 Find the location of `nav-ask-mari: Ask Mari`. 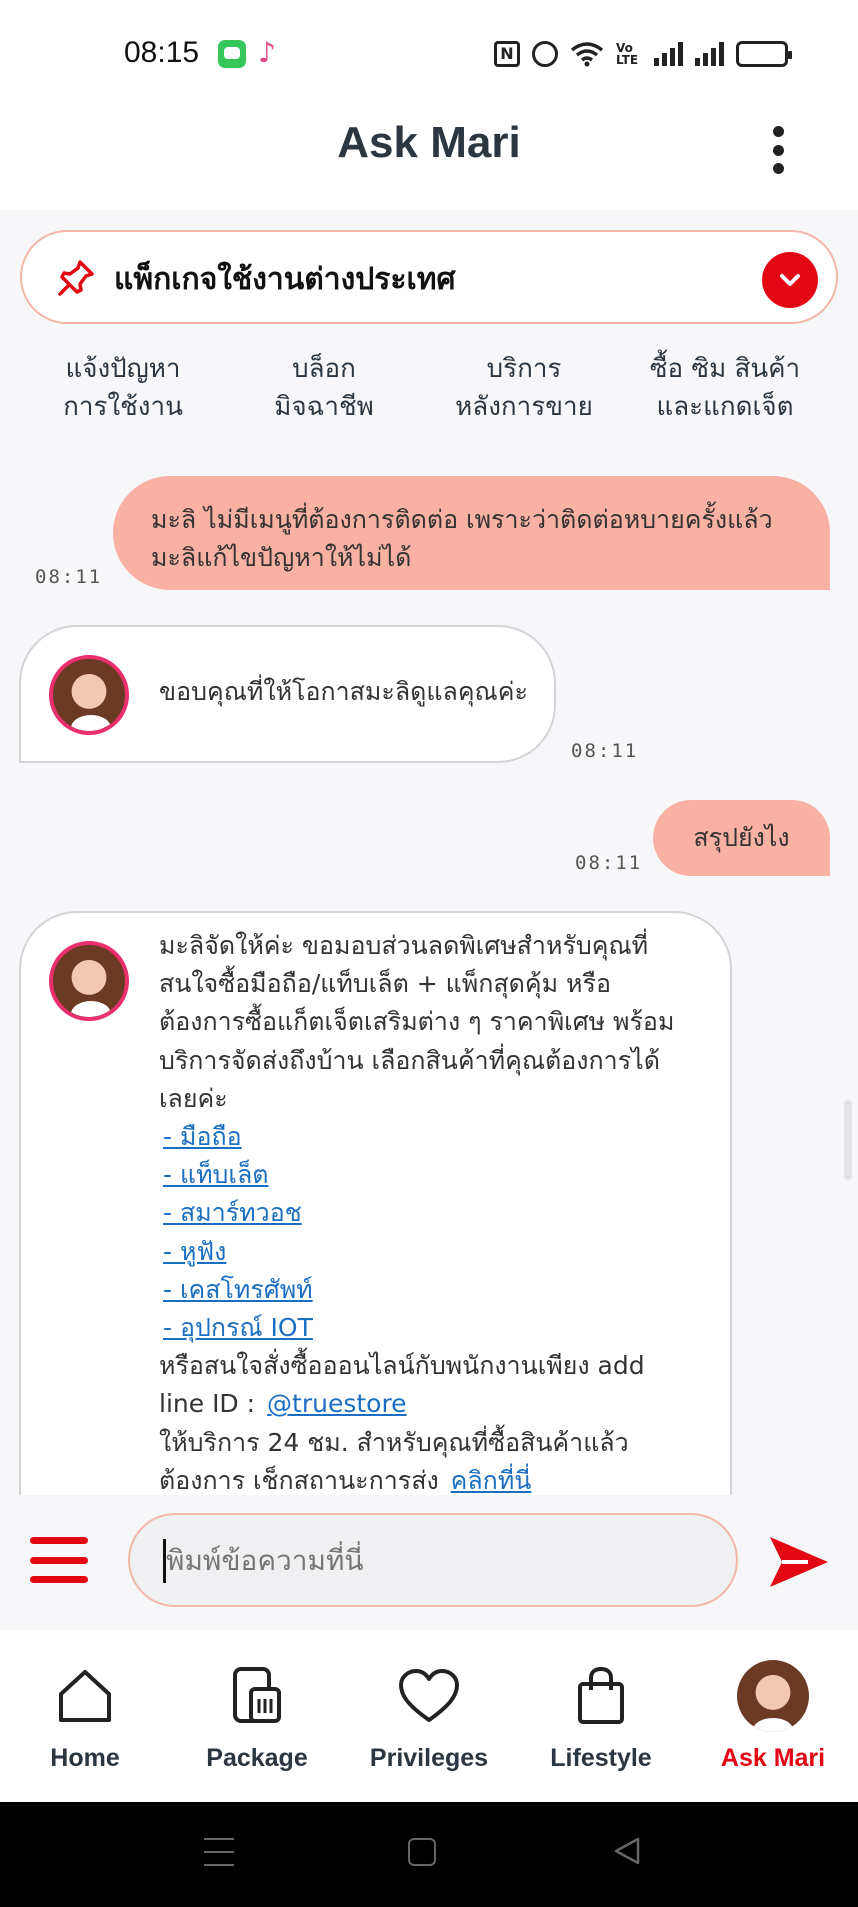

nav-ask-mari: Ask Mari is located at coordinates (773, 1716).